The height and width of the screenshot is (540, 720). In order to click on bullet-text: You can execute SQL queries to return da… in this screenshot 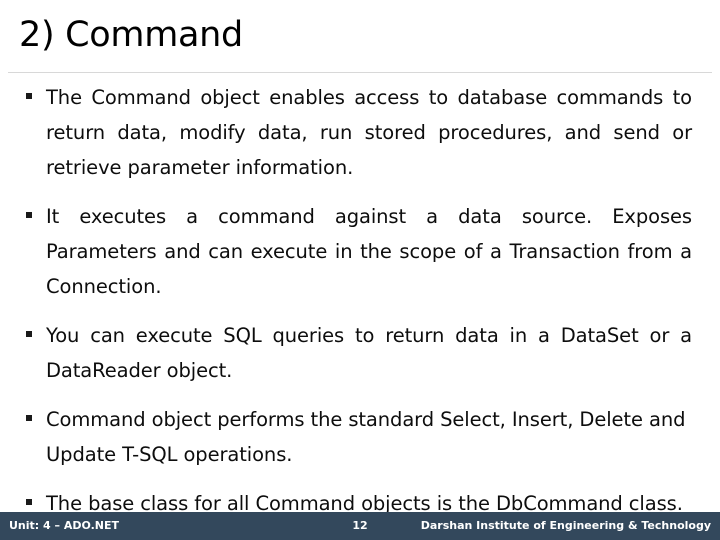, I will do `click(369, 353)`.